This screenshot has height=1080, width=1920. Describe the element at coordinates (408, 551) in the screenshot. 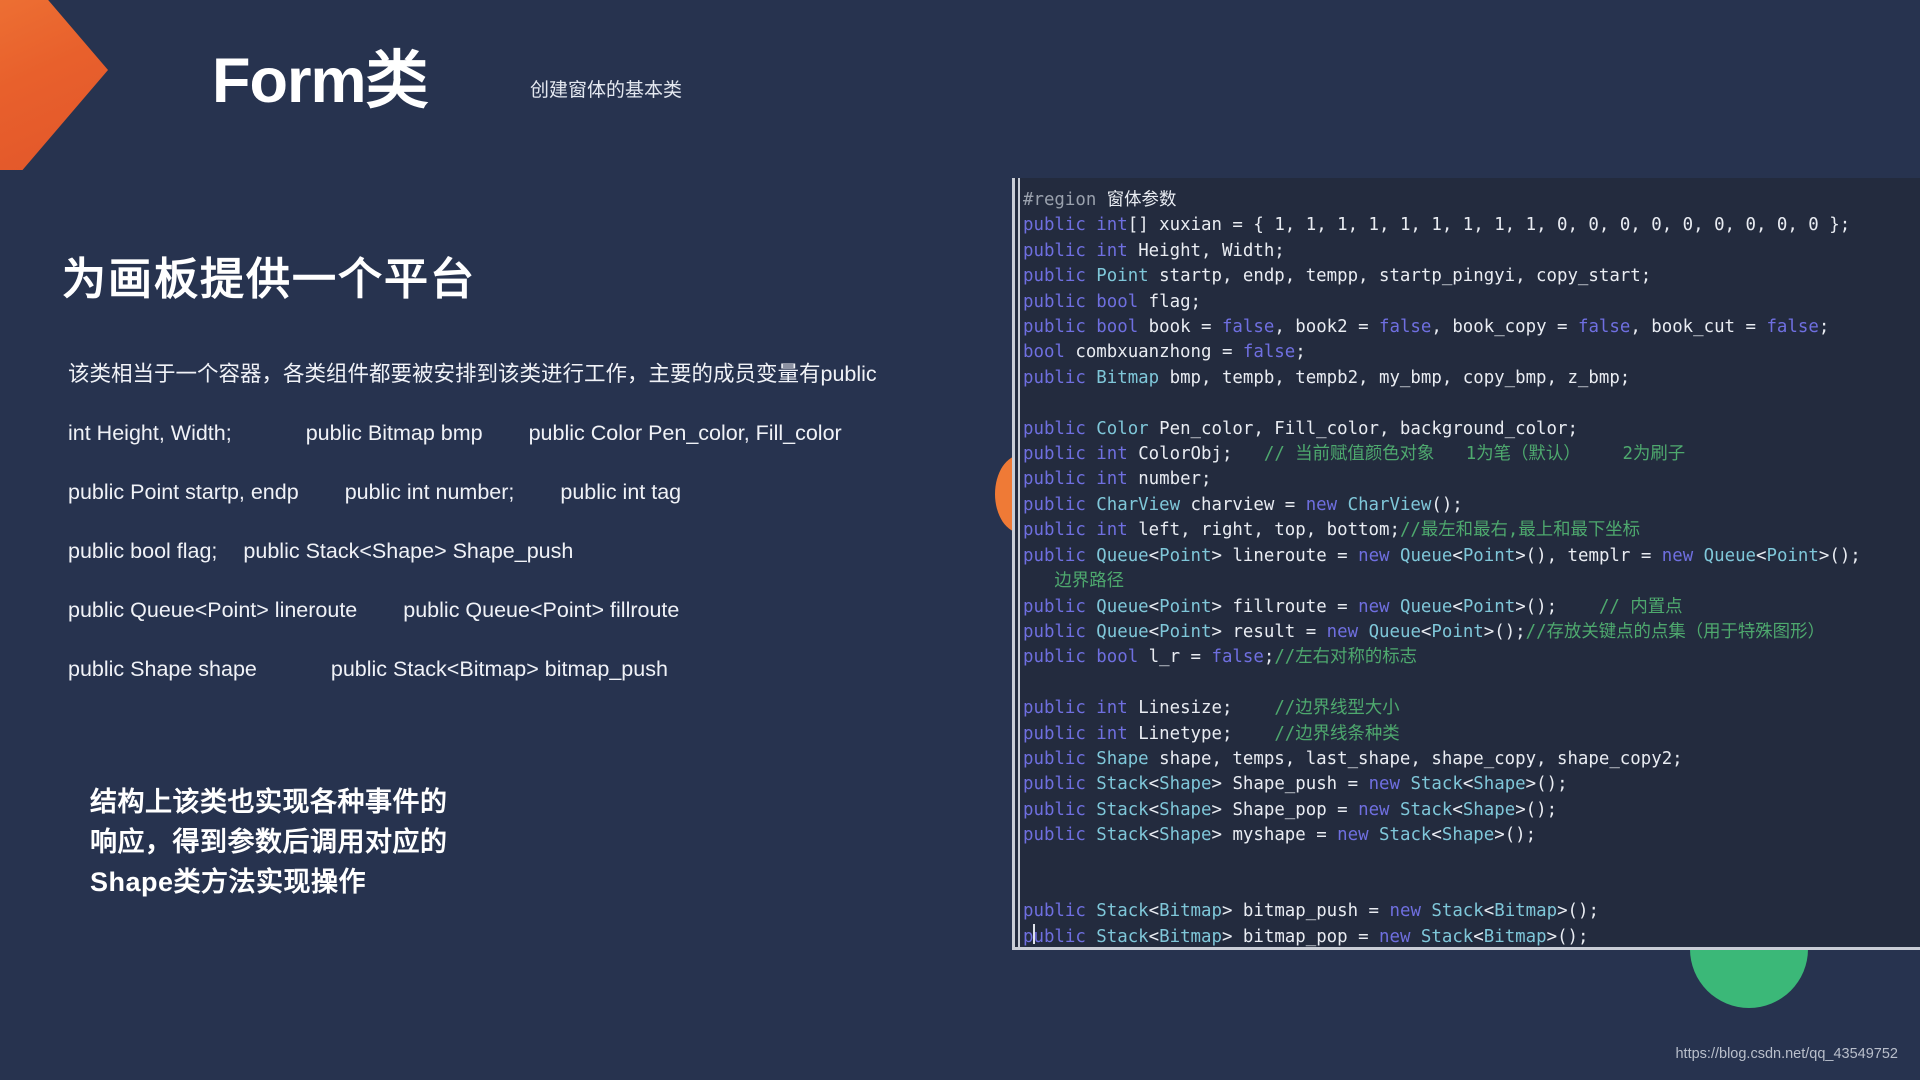

I see `body-line-4-b: public Stack<Shape> Shape_push` at that location.